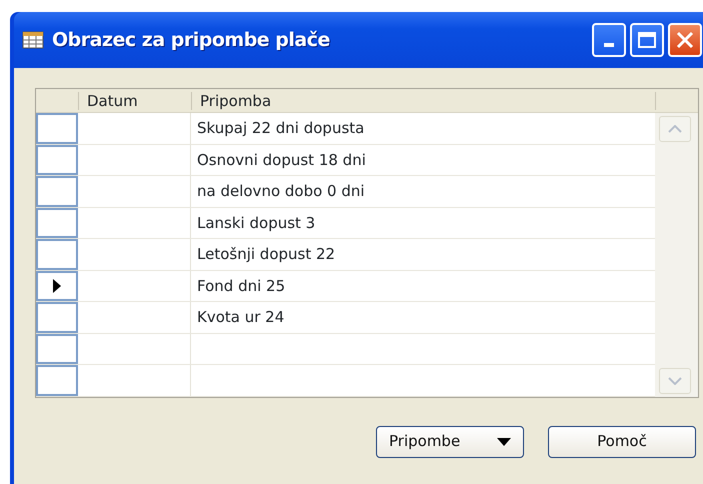 The width and height of the screenshot is (703, 484). Describe the element at coordinates (423, 101) in the screenshot. I see `column-header: Pripomba` at that location.